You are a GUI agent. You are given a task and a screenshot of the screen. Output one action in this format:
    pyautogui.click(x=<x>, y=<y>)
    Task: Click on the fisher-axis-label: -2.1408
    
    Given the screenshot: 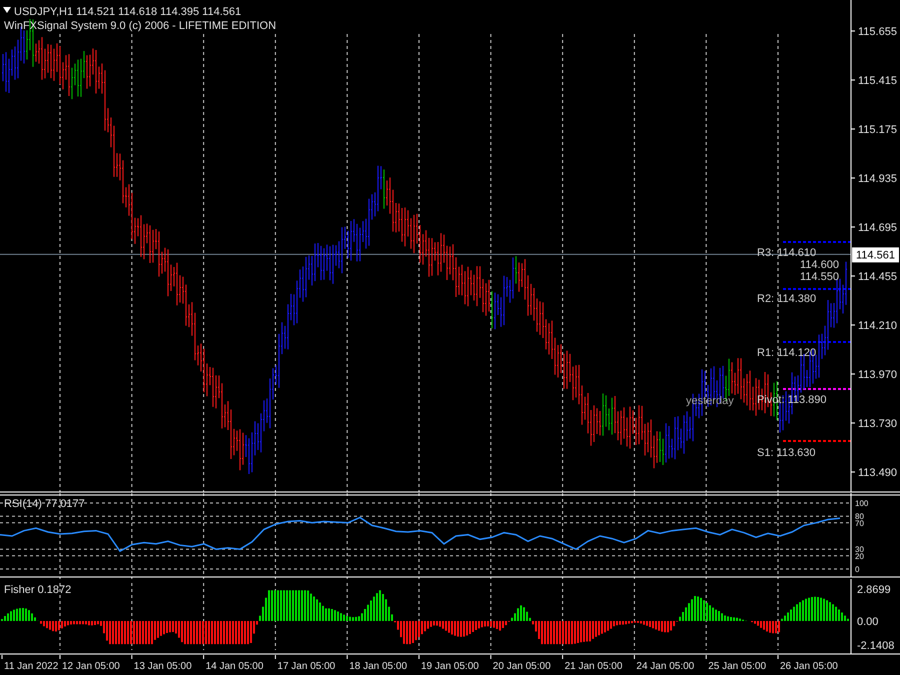 What is the action you would take?
    pyautogui.click(x=875, y=646)
    